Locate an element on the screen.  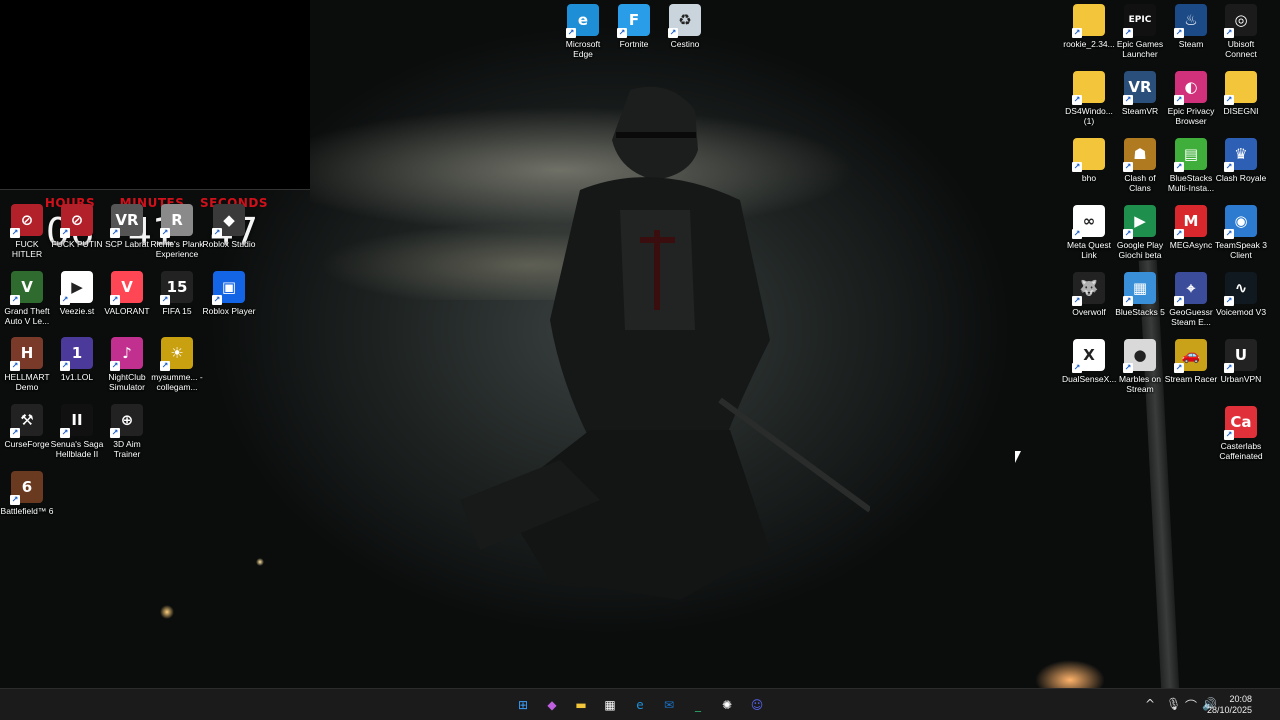
desktop-shortcut: ▦ ↗ BlueStacks 5 is located at coordinates (1140, 301).